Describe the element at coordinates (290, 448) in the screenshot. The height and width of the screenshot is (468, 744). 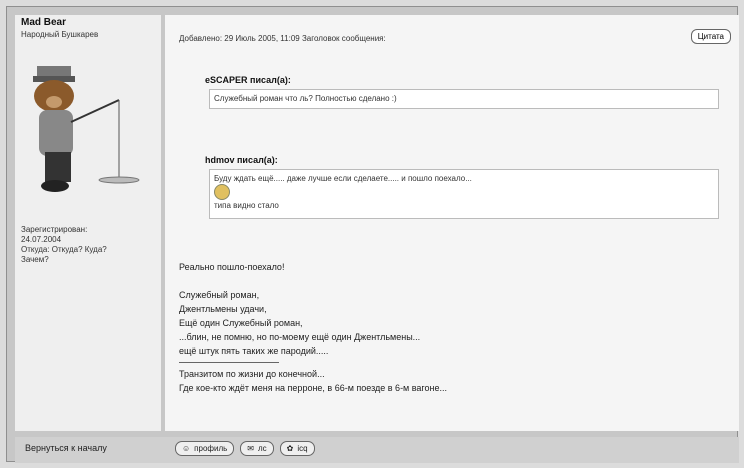
I see `flower-icon: ✿` at that location.